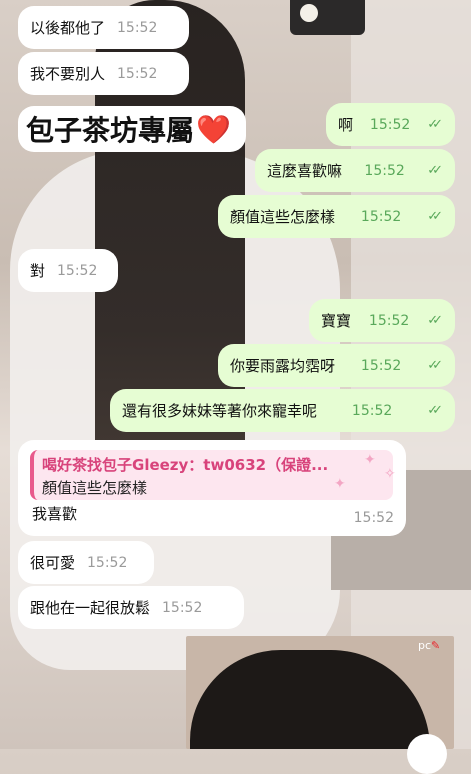  I want to click on message-text: 啊, so click(346, 125).